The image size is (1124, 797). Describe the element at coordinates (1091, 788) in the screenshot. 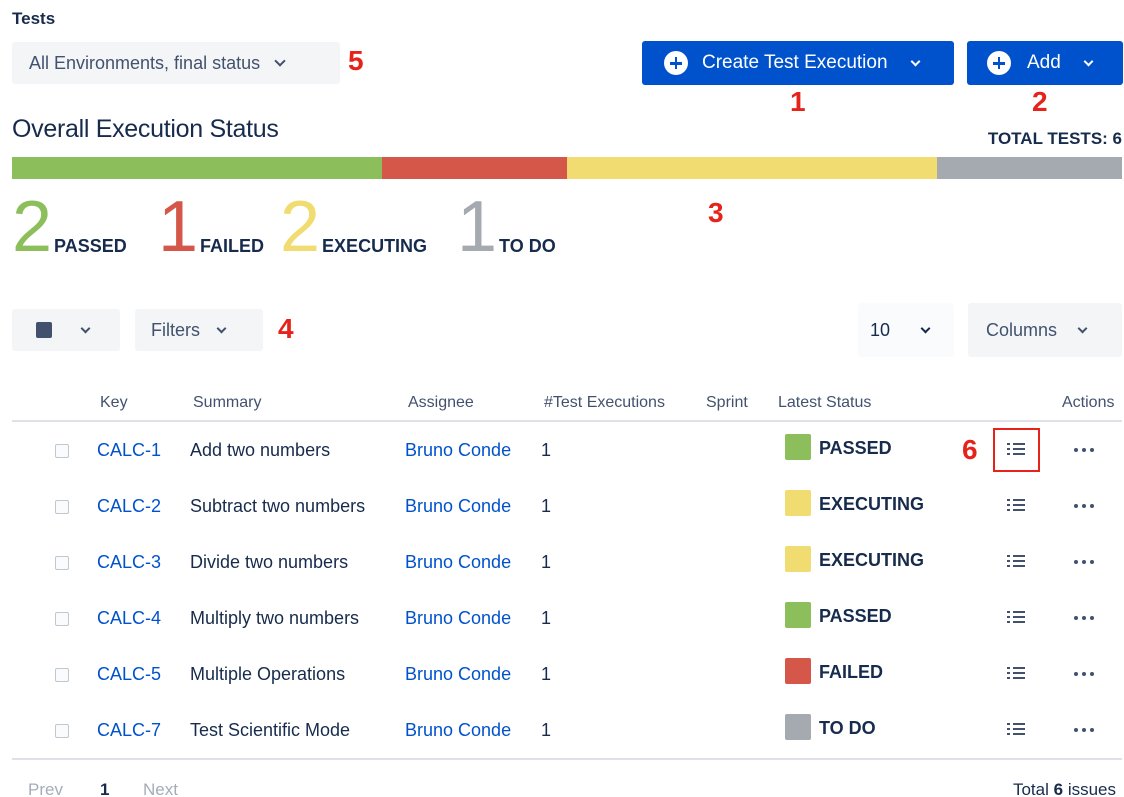

I see `total-issues-suffix: issues` at that location.